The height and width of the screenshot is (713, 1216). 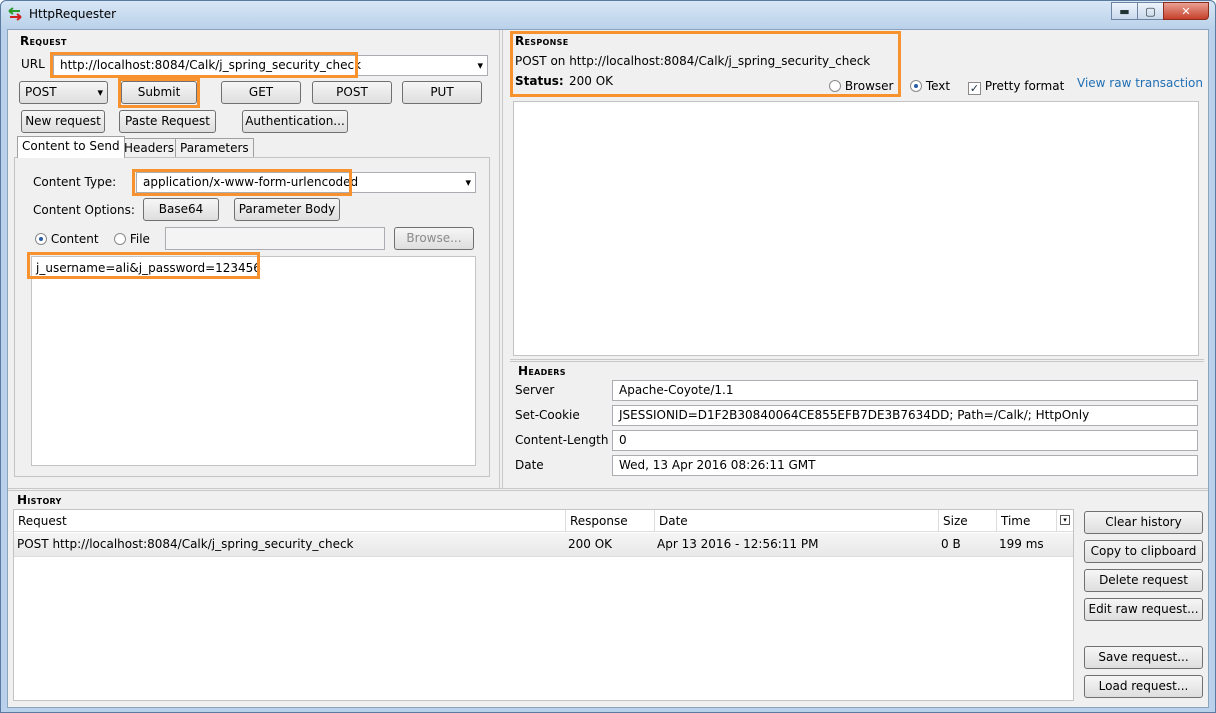 I want to click on parameter-body-button: Parameter Body, so click(x=287, y=209).